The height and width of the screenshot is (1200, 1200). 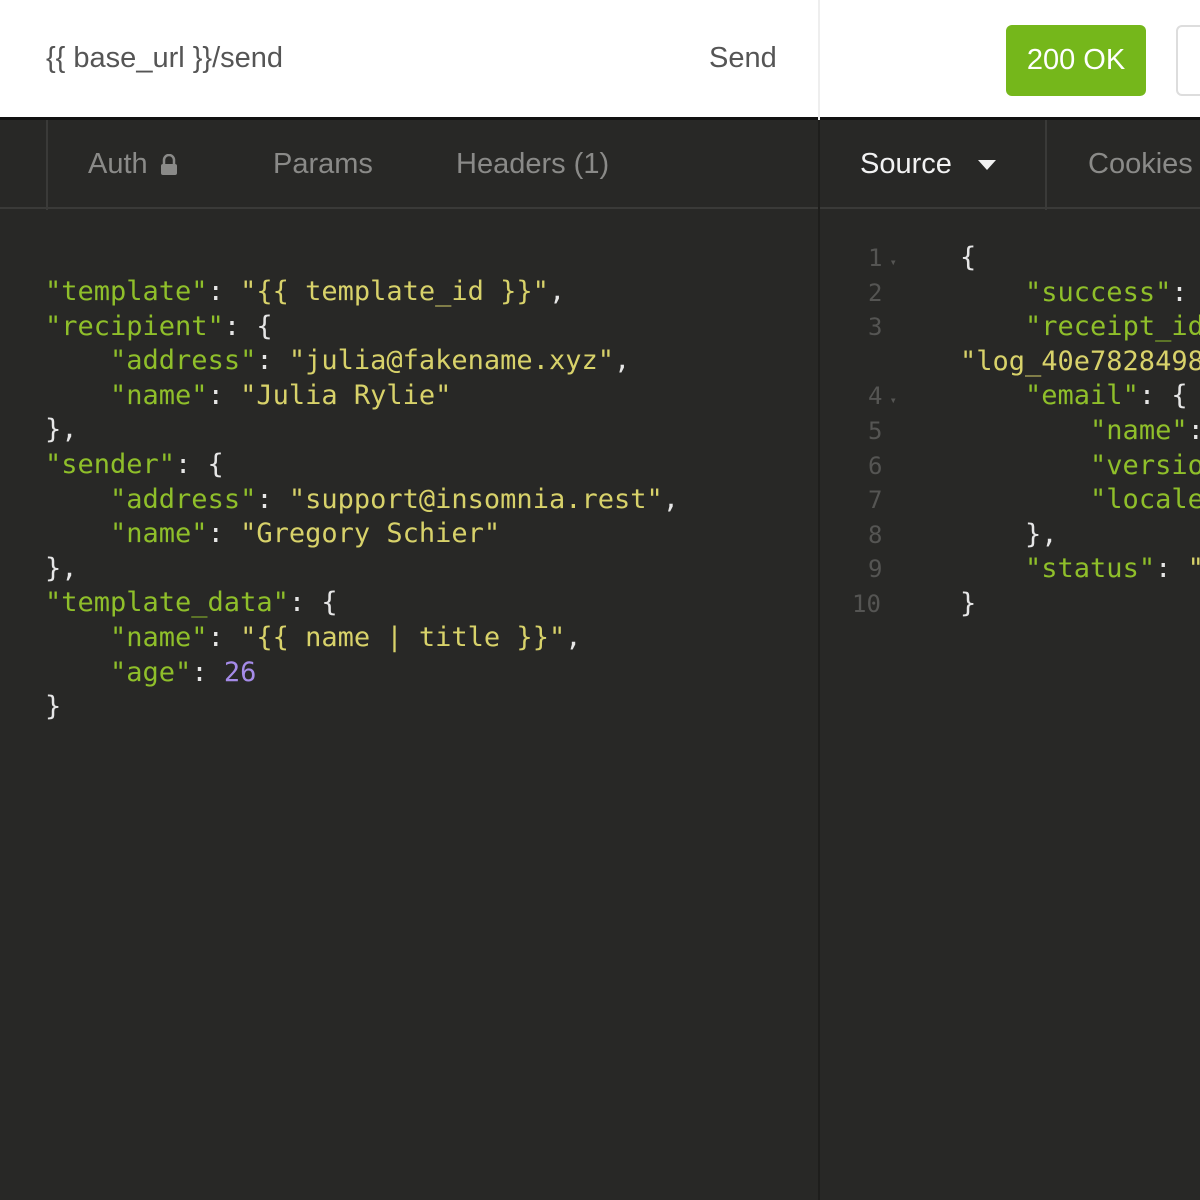 I want to click on line-number-text: 6, so click(x=875, y=465).